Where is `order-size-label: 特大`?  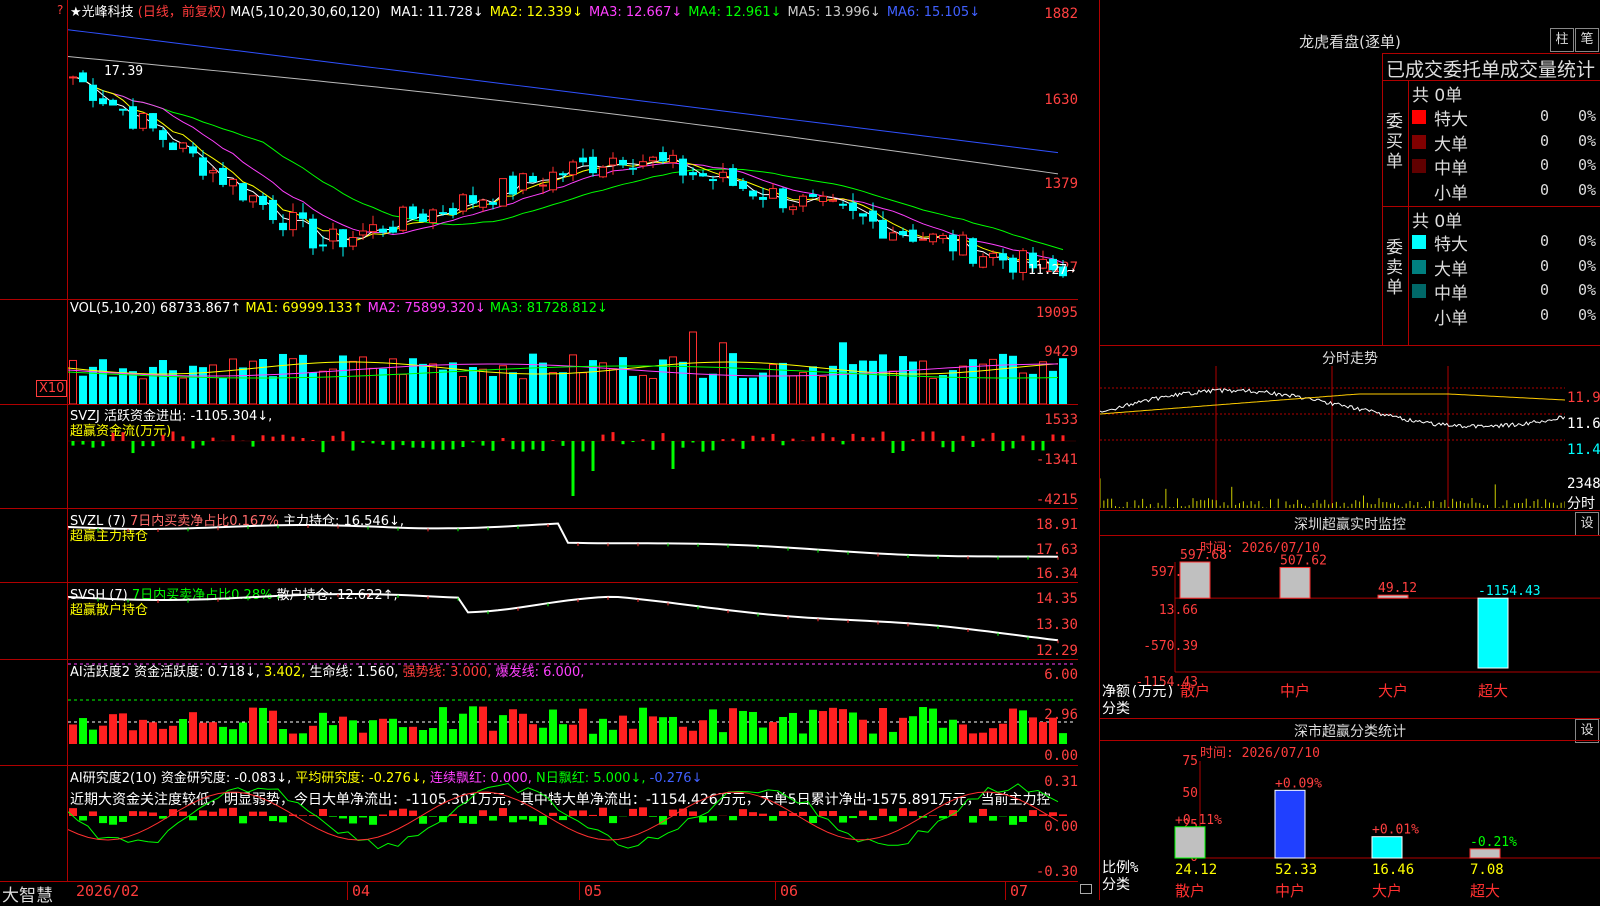
order-size-label: 特大 is located at coordinates (1451, 242).